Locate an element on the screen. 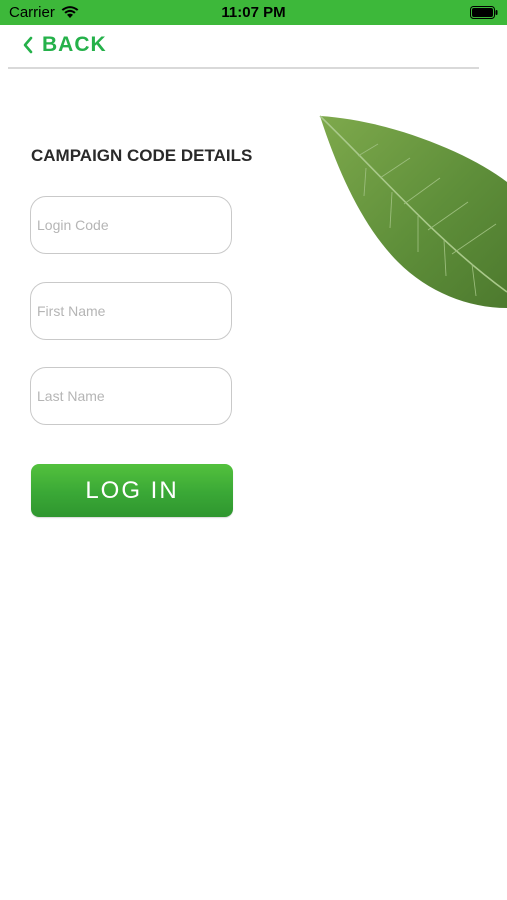 Image resolution: width=507 pixels, height=900 pixels. status-time: 11:07 PM is located at coordinates (253, 12).